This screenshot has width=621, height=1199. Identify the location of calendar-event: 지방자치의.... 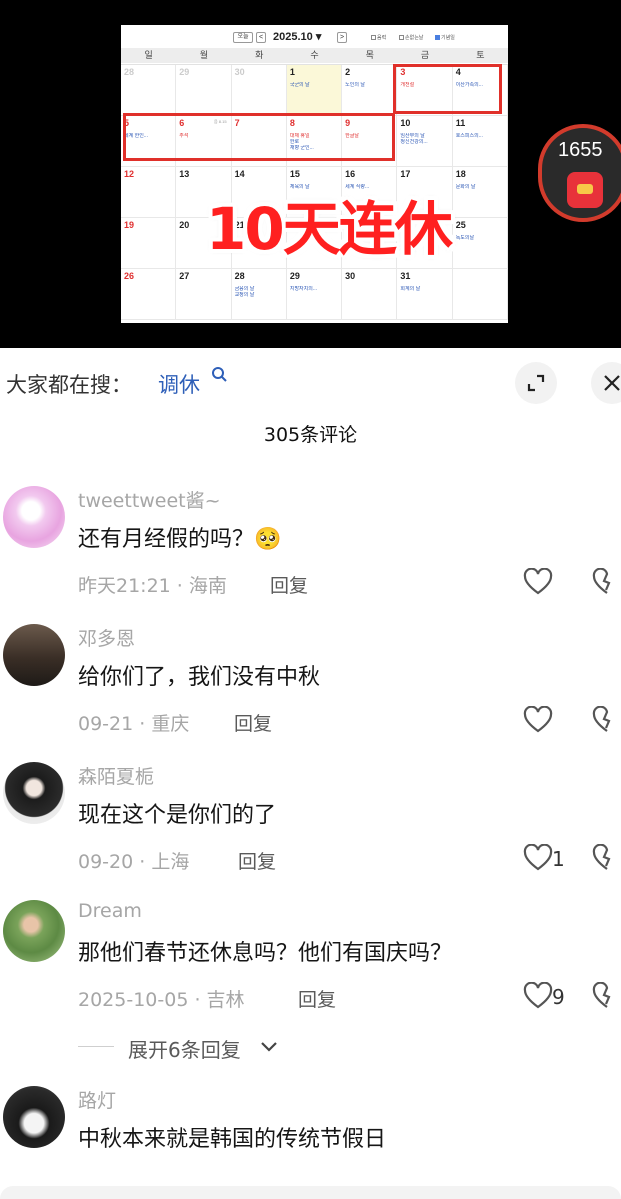
(303, 289).